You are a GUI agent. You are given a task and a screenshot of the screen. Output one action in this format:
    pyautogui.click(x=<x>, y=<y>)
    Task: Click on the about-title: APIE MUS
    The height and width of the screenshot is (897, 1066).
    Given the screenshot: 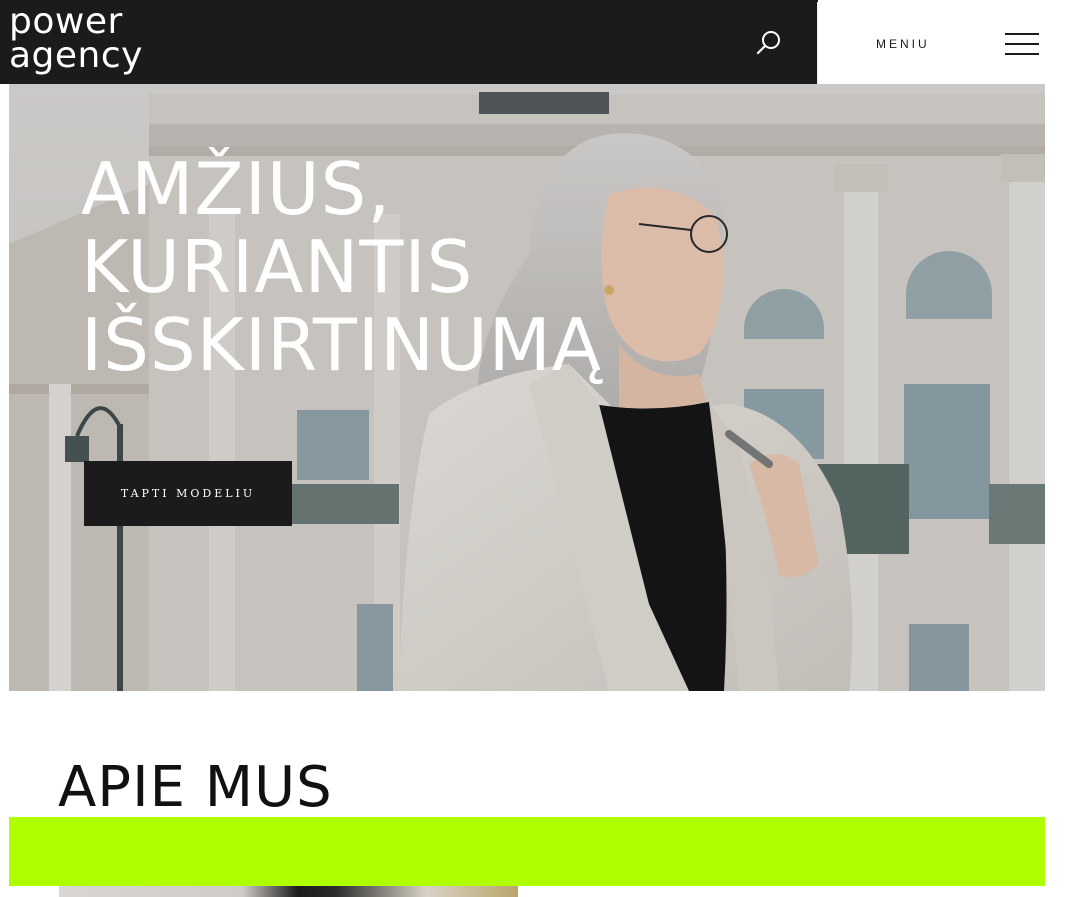 What is the action you would take?
    pyautogui.click(x=195, y=787)
    